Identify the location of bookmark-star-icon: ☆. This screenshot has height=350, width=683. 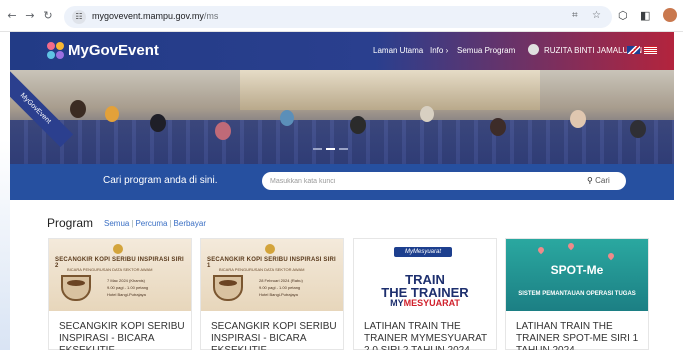
(596, 15).